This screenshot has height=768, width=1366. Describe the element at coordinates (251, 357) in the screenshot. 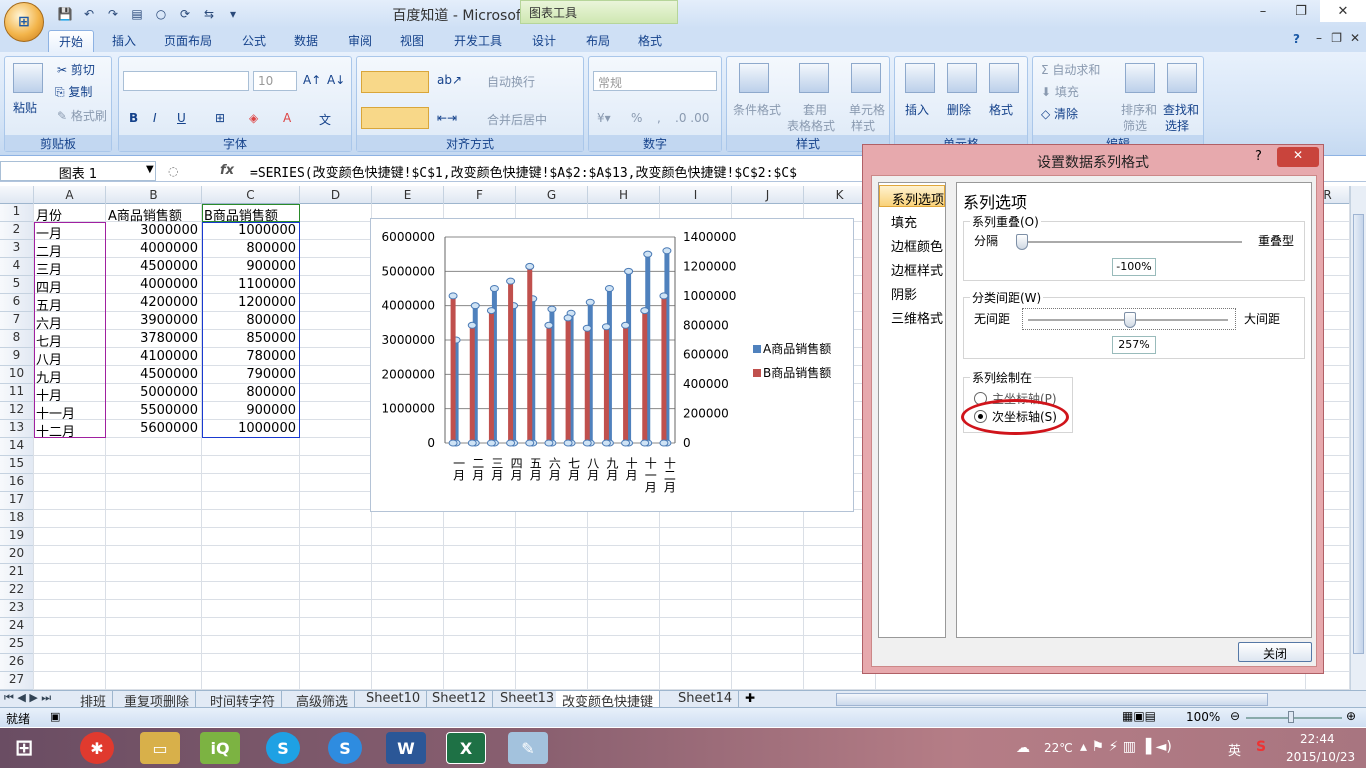

I see `cell: 780000` at that location.